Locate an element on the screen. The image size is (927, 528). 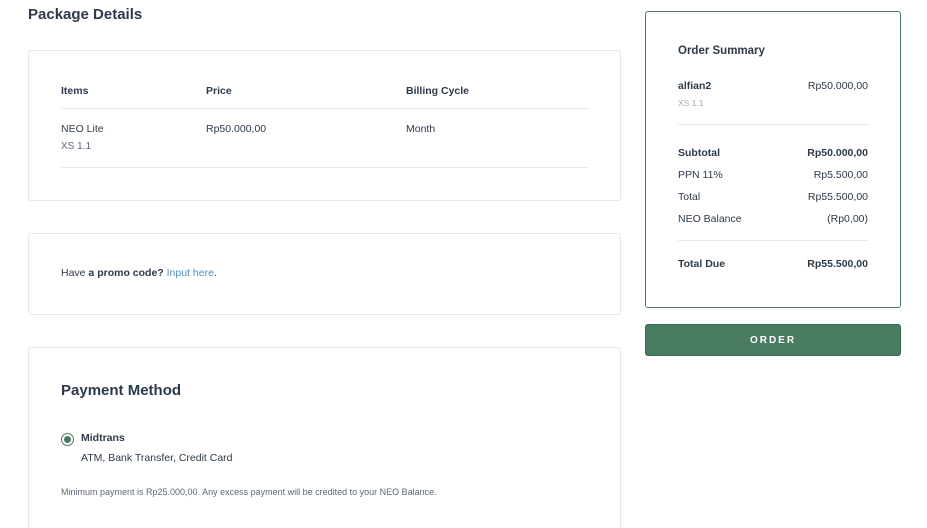
summary-row-total: Total Rp55.500,00 is located at coordinates (773, 197).